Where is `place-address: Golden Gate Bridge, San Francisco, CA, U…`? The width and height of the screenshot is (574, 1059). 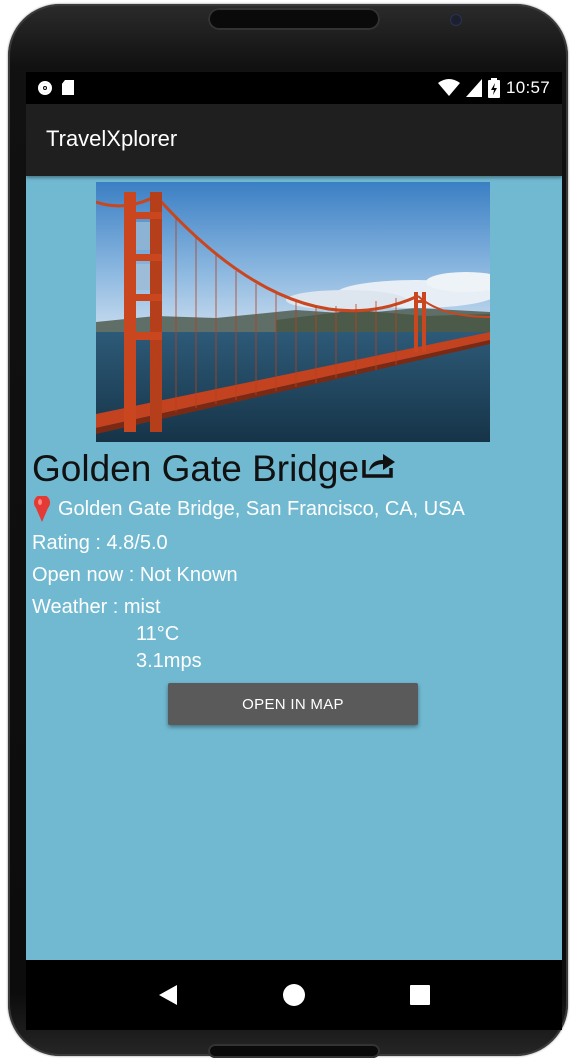
place-address: Golden Gate Bridge, San Francisco, CA, U… is located at coordinates (261, 508).